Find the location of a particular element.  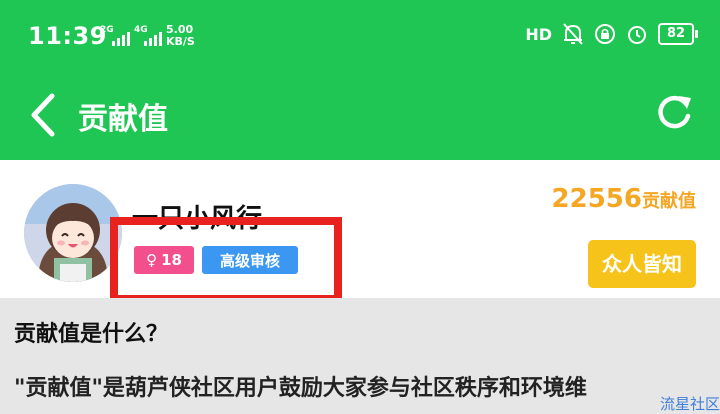

network-speed: 5.00 KB/S is located at coordinates (180, 36).